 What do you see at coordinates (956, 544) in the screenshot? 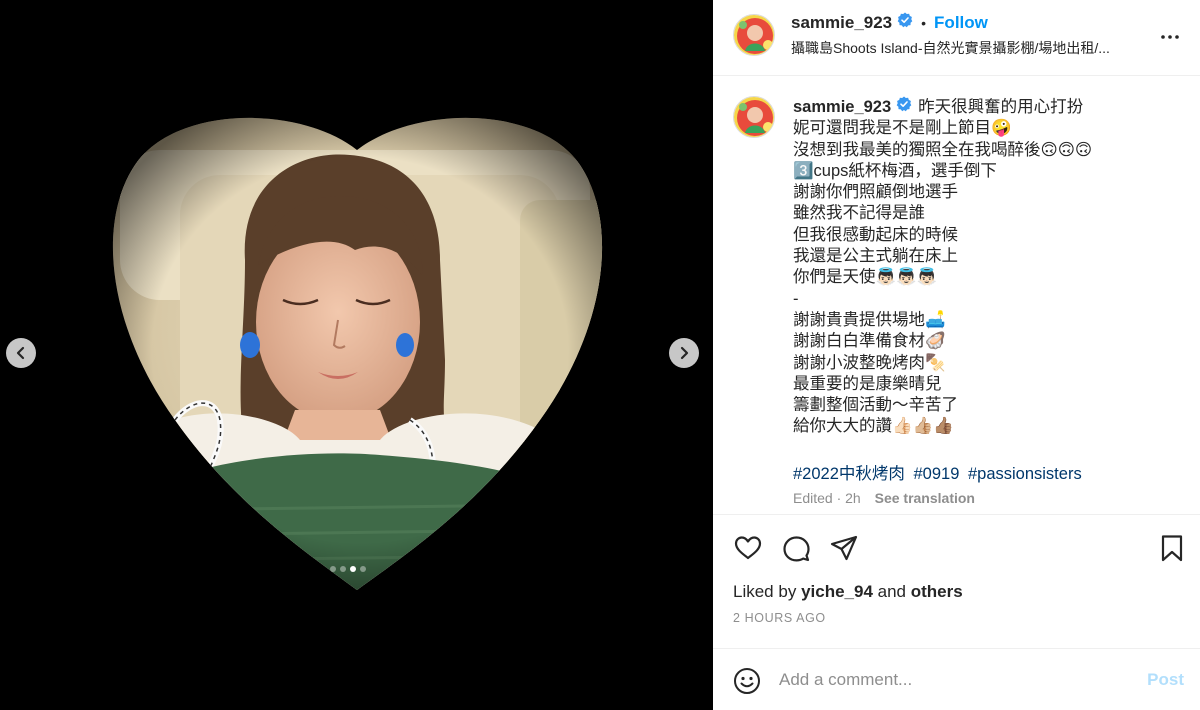
I see `action-bar` at bounding box center [956, 544].